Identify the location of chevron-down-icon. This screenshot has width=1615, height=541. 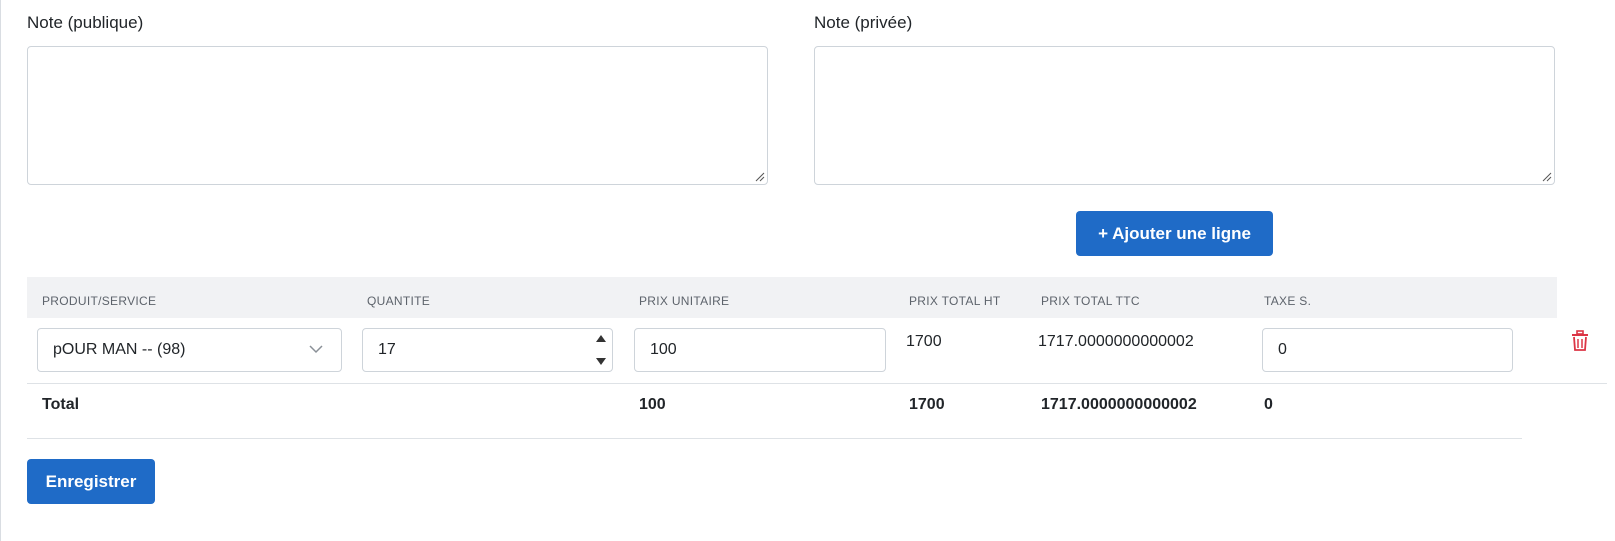
(316, 349).